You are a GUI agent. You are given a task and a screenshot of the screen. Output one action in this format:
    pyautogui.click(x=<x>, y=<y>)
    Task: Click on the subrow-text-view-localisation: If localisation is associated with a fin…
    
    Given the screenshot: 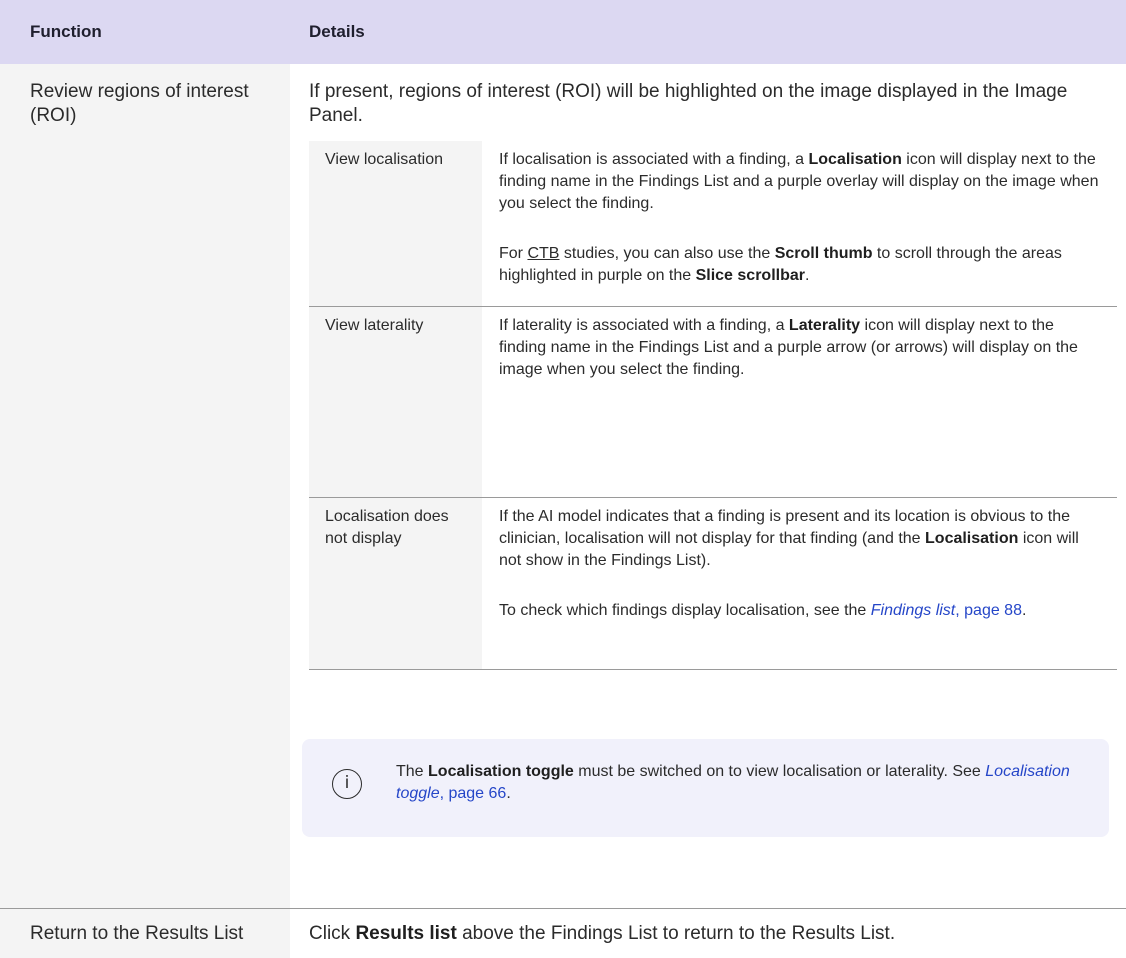 What is the action you would take?
    pyautogui.click(x=799, y=181)
    